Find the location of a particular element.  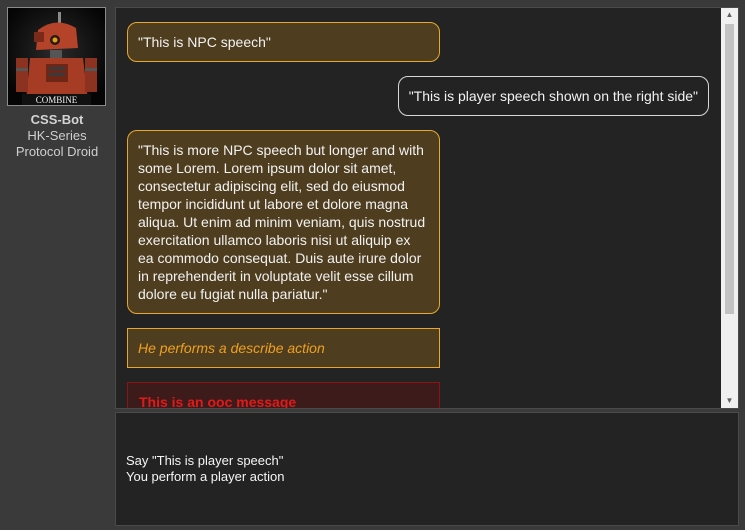

scroll-down-arrow-icon: ▼ is located at coordinates (729, 401).